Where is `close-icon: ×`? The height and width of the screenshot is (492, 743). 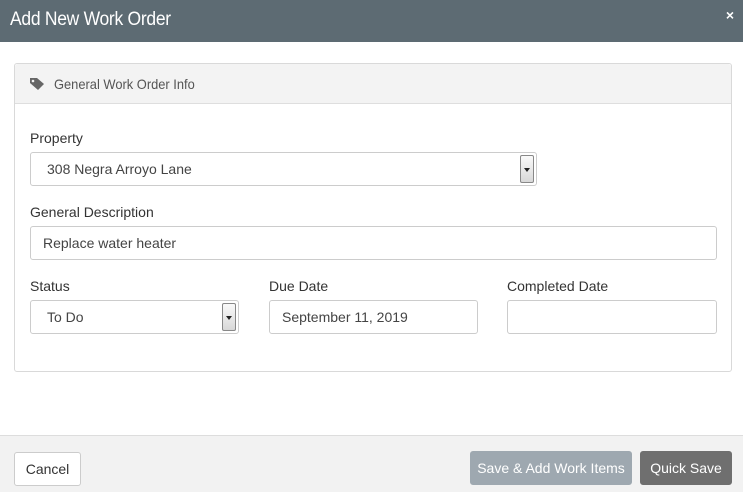
close-icon: × is located at coordinates (730, 15).